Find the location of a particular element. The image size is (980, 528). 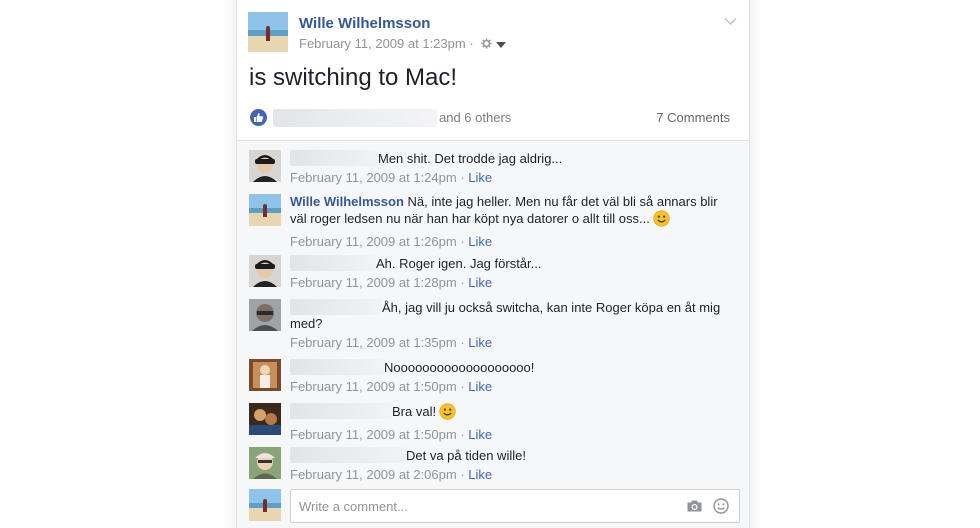

comment-meta: February 11, 2009 at 1:35pm · Like is located at coordinates (510, 343).